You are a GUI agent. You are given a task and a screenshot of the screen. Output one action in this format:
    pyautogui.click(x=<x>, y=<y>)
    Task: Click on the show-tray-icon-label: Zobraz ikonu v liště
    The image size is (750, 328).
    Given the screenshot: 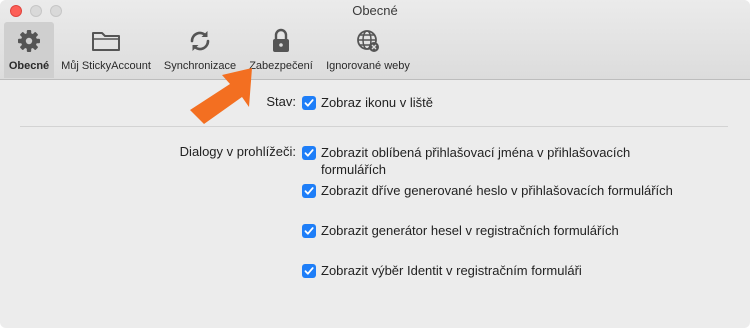 What is the action you would take?
    pyautogui.click(x=377, y=102)
    